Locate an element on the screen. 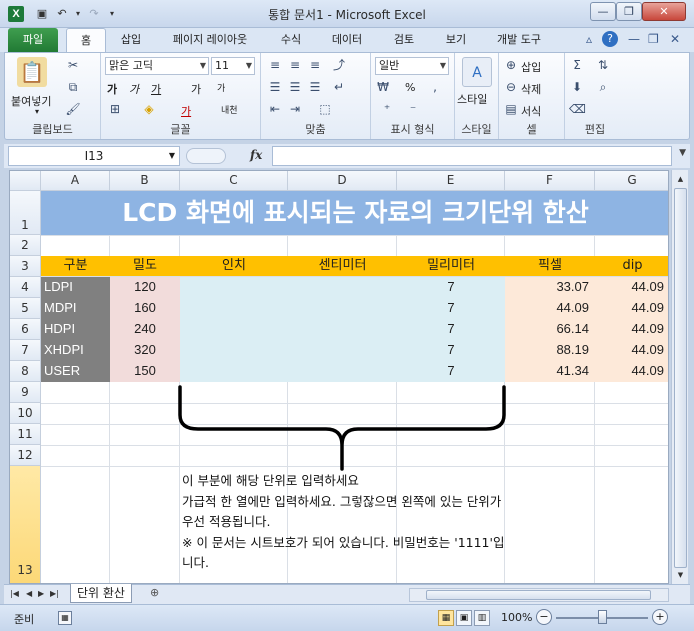 This screenshot has width=694, height=631. tab-formulas: 수식 is located at coordinates (291, 40).